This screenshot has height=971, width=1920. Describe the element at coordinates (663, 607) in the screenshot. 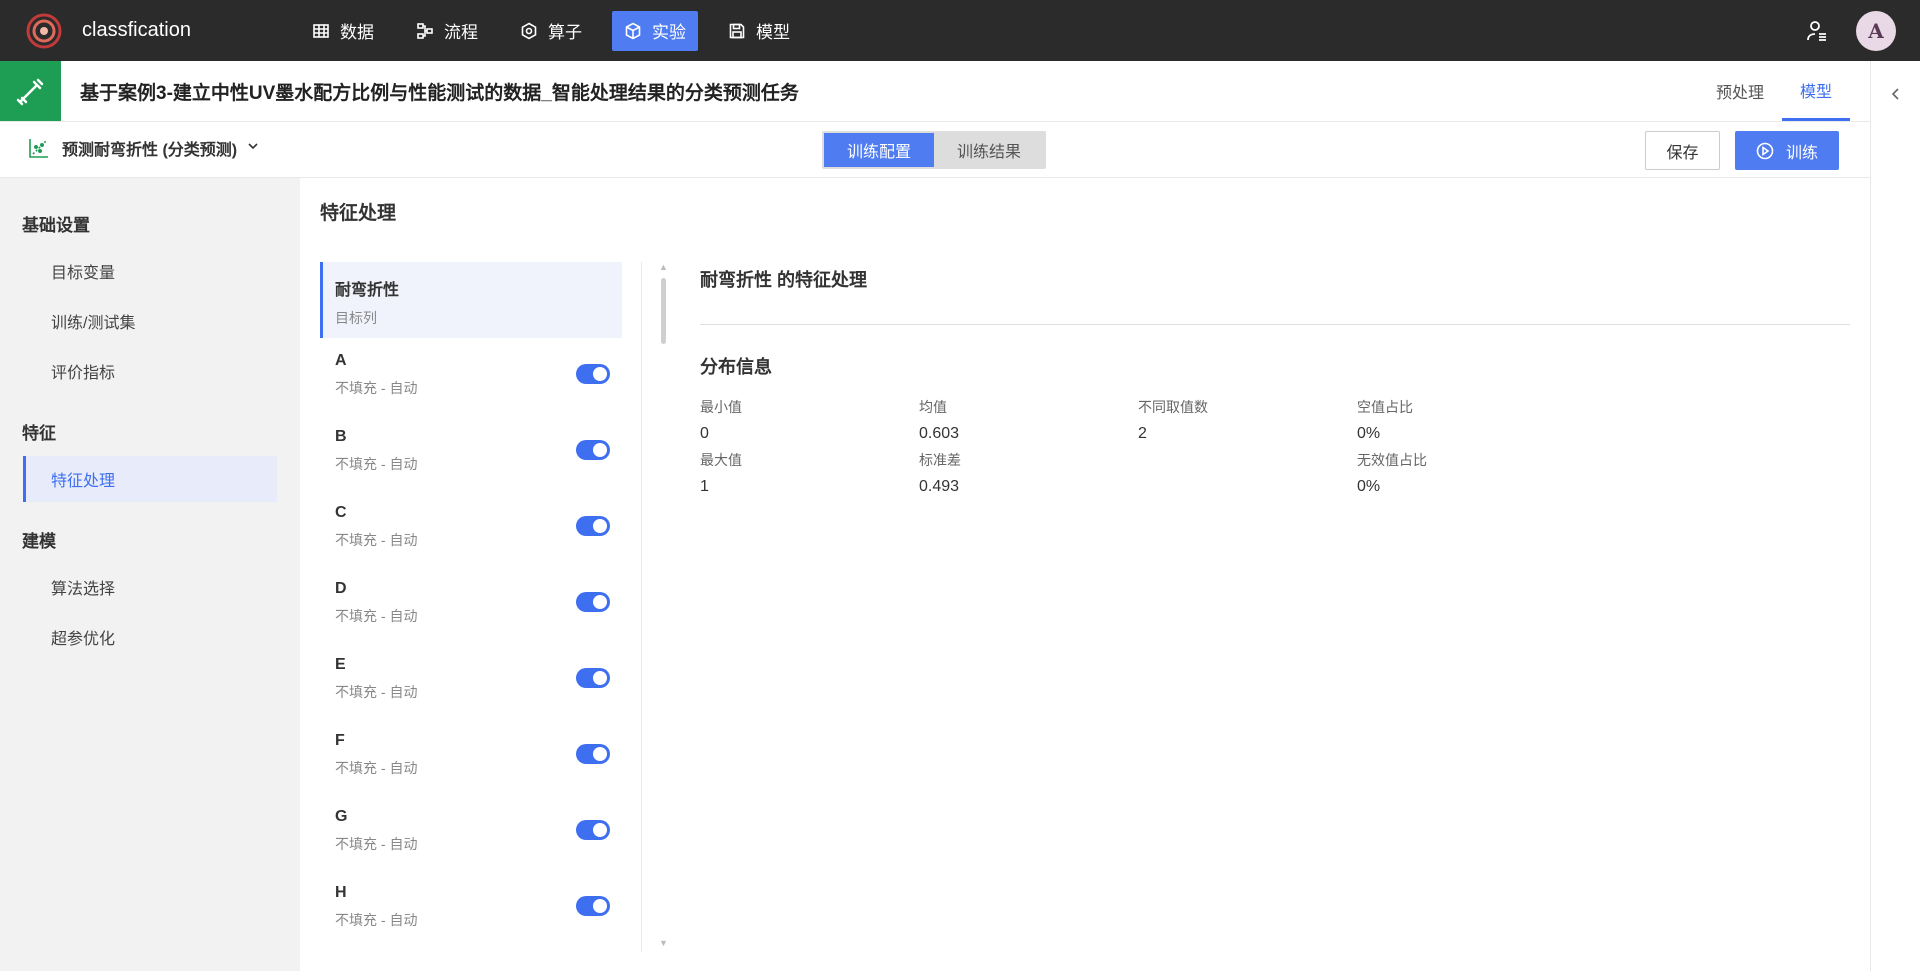

I see `feature-list-scrollbar: ▲ ▼` at that location.